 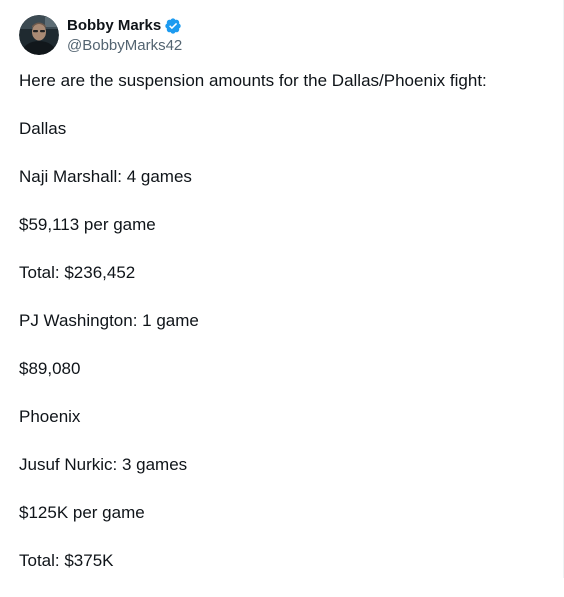 What do you see at coordinates (50, 416) in the screenshot?
I see `tweet-line: Phoenix` at bounding box center [50, 416].